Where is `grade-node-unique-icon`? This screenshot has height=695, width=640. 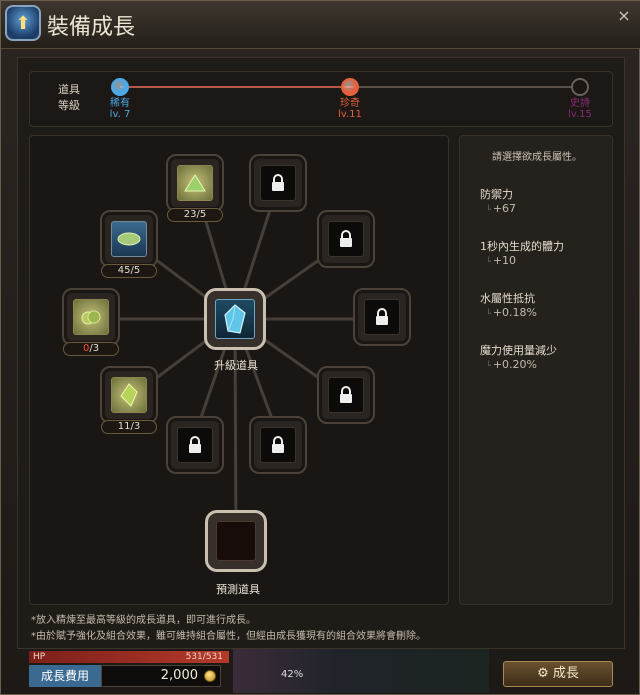
grade-node-unique-icon is located at coordinates (350, 87).